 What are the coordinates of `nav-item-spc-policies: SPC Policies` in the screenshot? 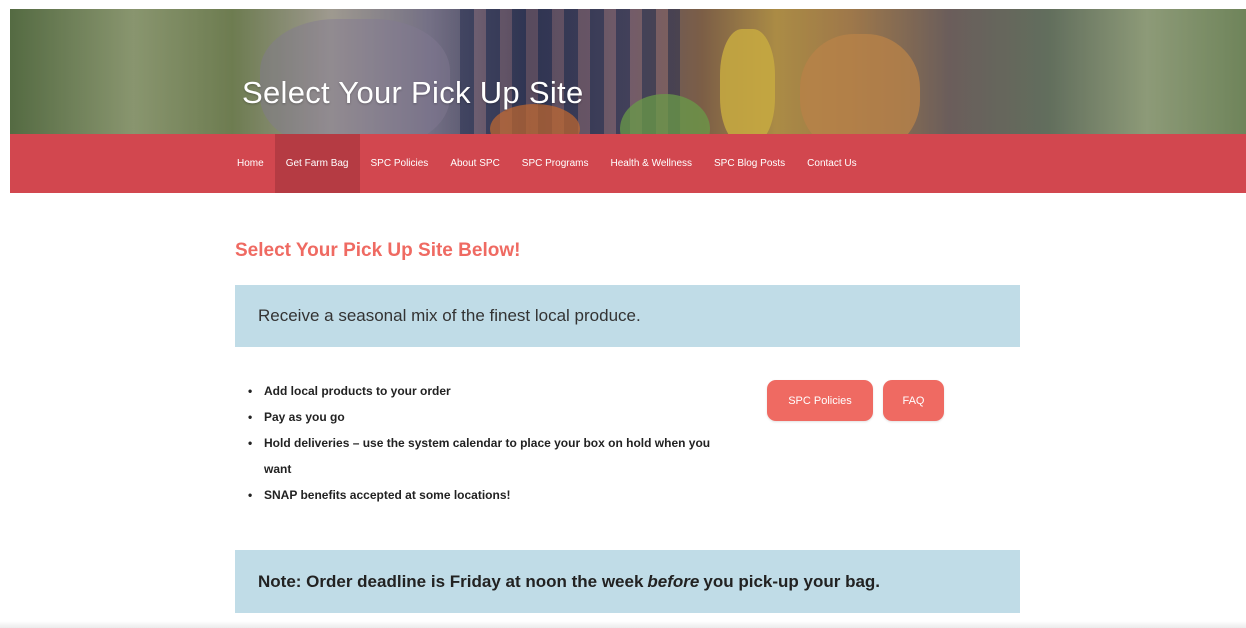 It's located at (400, 163).